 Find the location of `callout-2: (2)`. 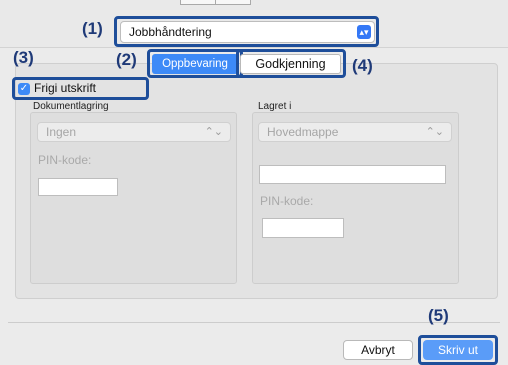

callout-2: (2) is located at coordinates (126, 59).